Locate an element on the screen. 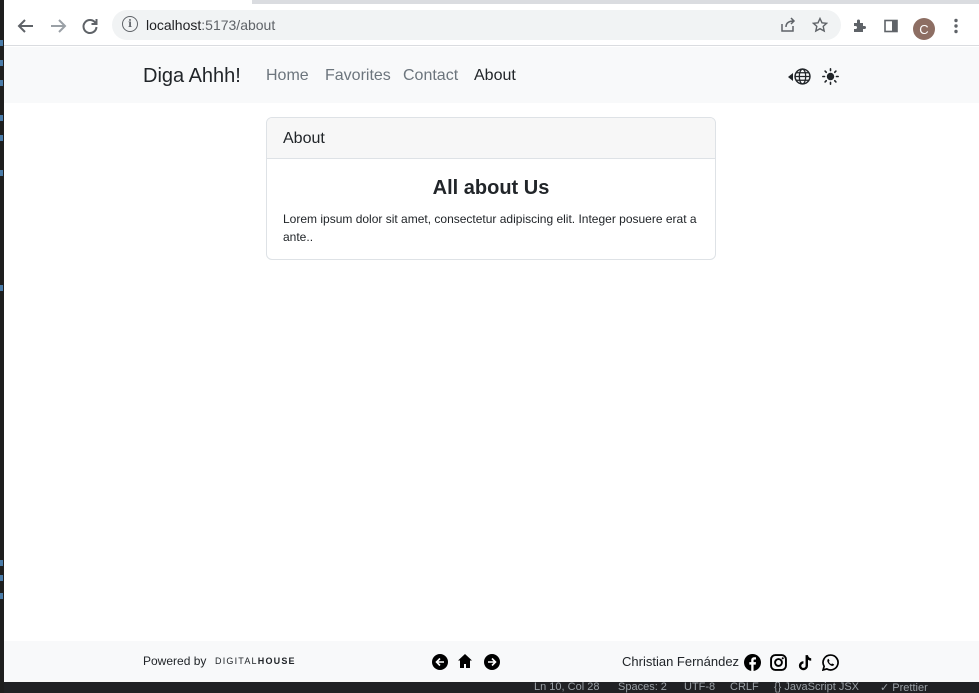 The height and width of the screenshot is (693, 979). url-text: localhost:5173/about is located at coordinates (210, 25).